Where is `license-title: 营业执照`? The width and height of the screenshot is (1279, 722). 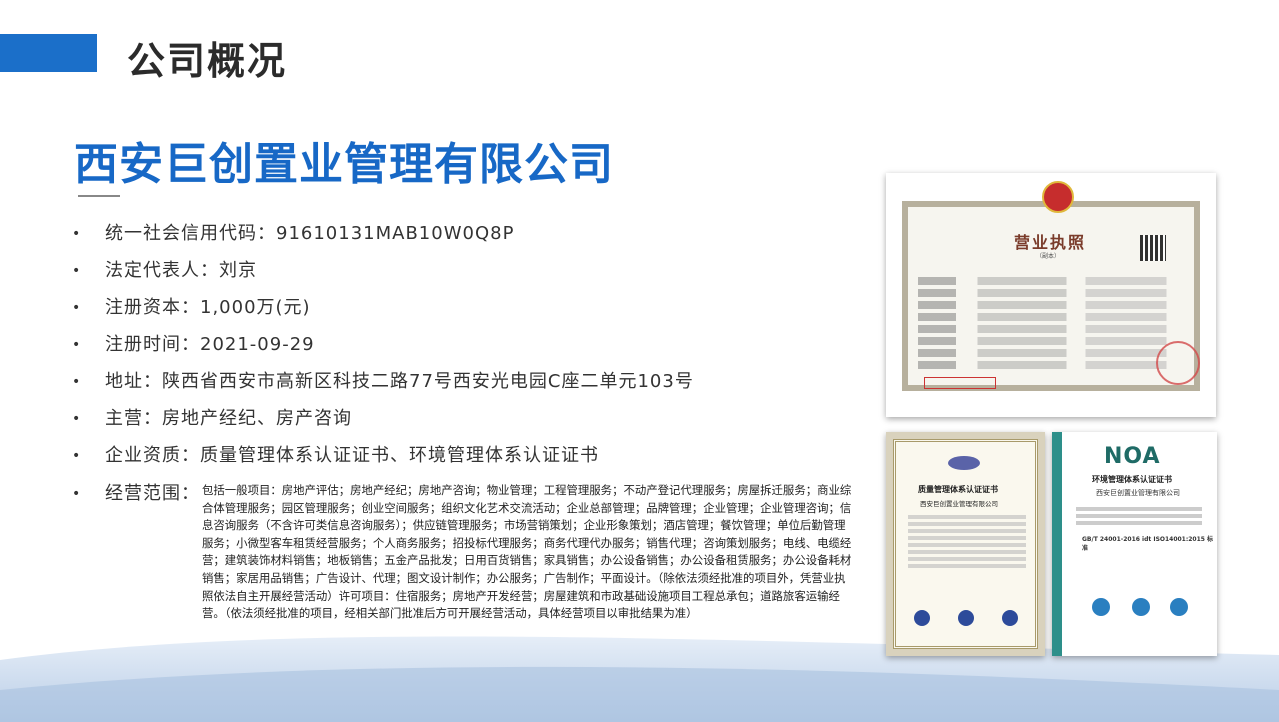
license-title: 营业执照 is located at coordinates (1050, 242).